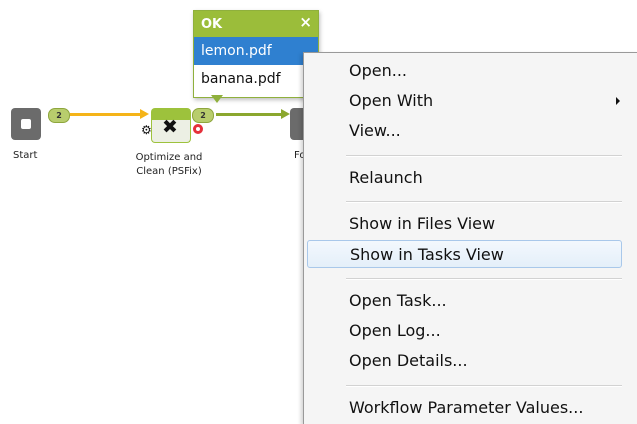 The width and height of the screenshot is (637, 424). What do you see at coordinates (169, 157) in the screenshot?
I see `optimize-label-line1: Optimize and` at bounding box center [169, 157].